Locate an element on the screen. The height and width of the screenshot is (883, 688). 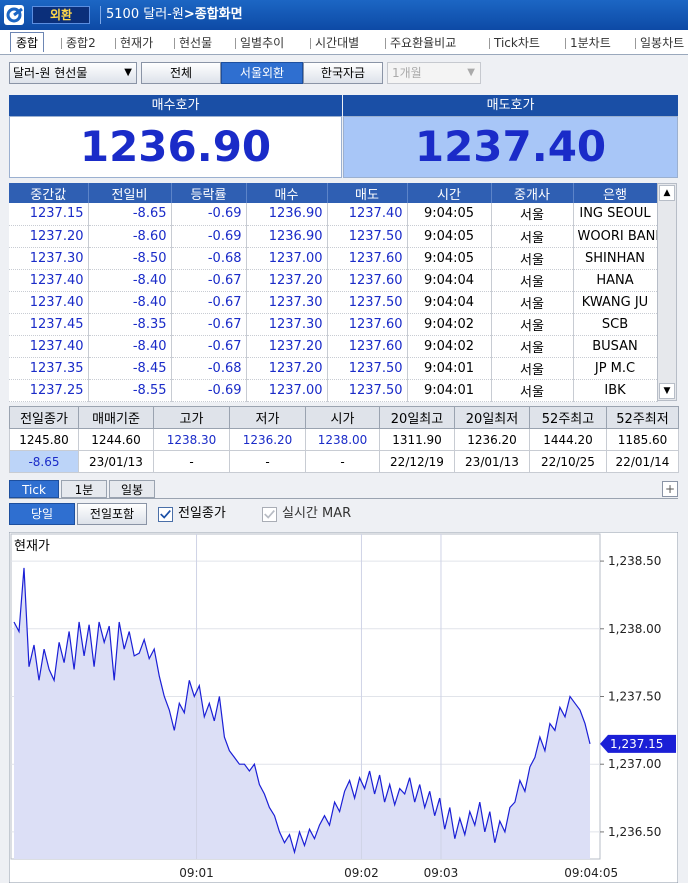
x-tick-label: 09:02 is located at coordinates (361, 873).